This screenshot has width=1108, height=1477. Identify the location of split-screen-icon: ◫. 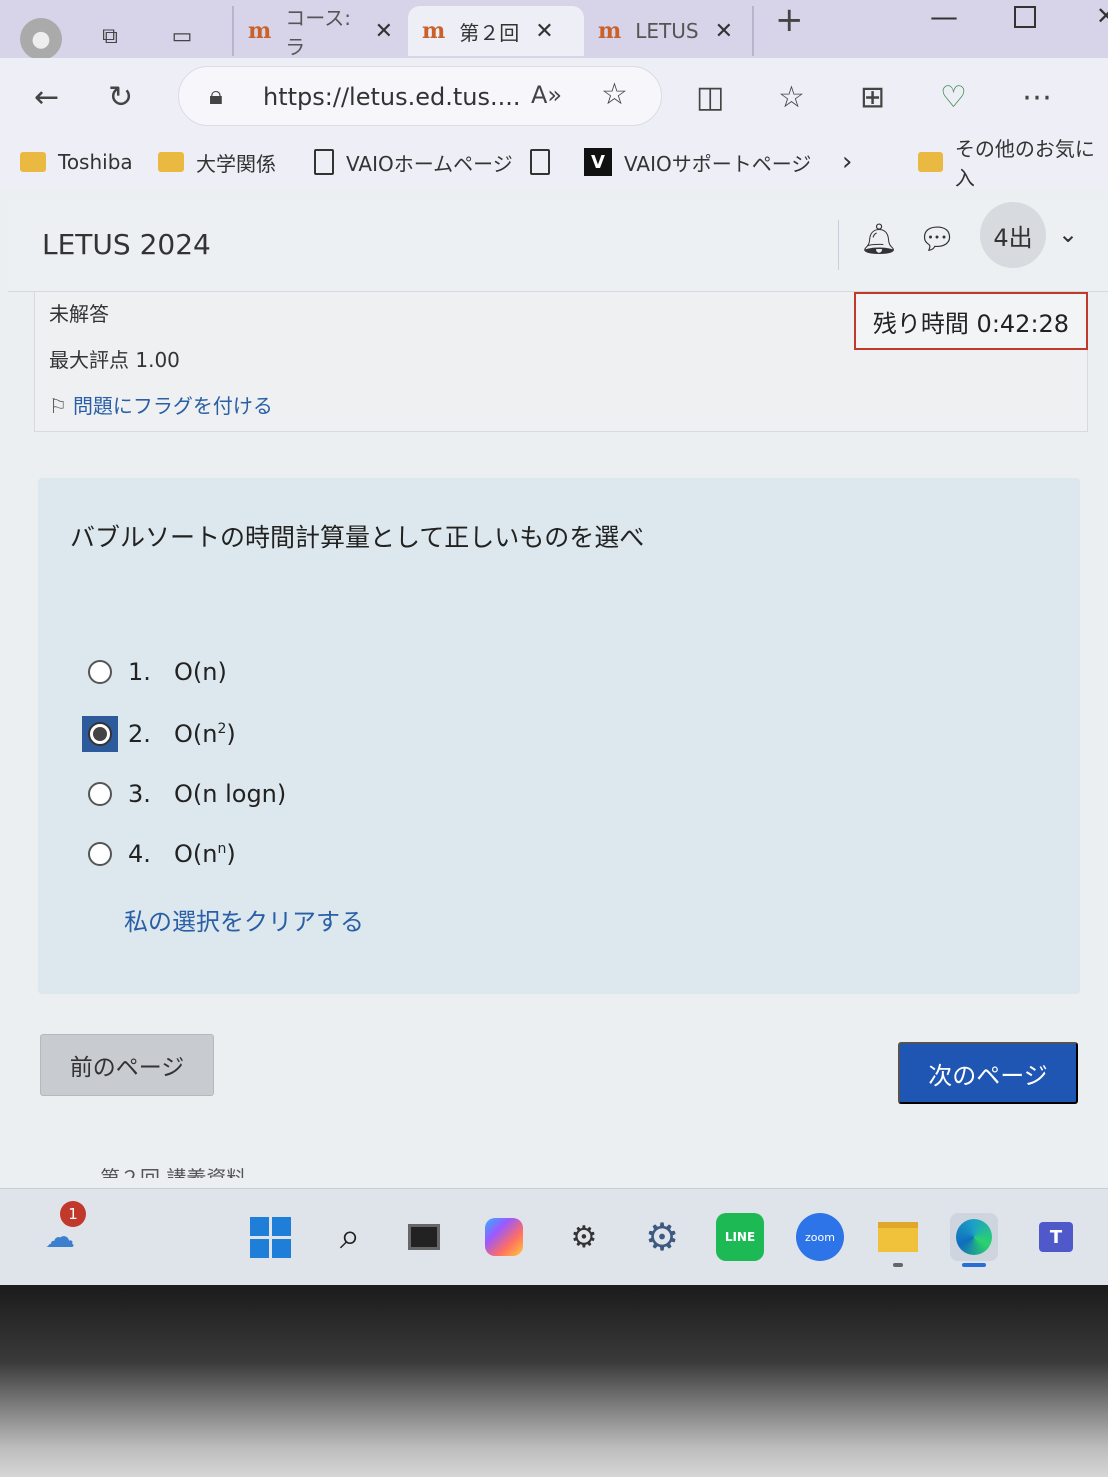
(710, 97).